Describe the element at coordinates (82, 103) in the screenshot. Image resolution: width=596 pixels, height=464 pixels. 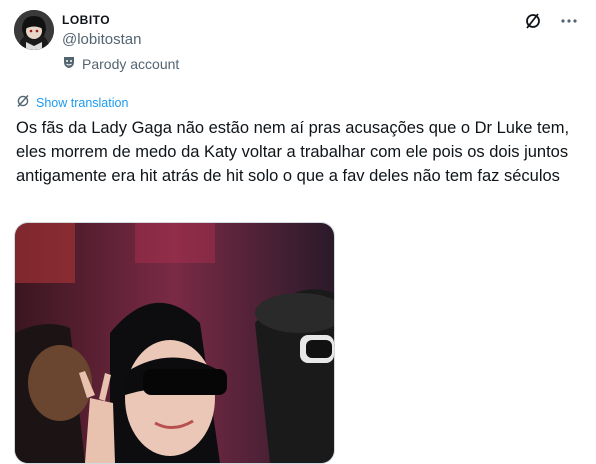
I see `show-translation-text: Show translation` at that location.